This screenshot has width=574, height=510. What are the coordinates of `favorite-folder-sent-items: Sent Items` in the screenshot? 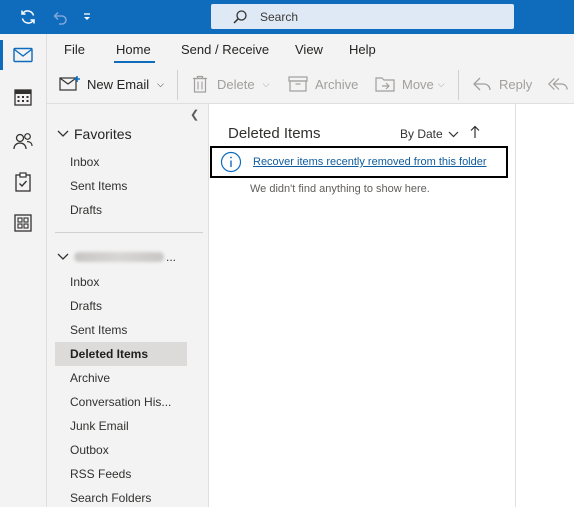 It's located at (121, 186).